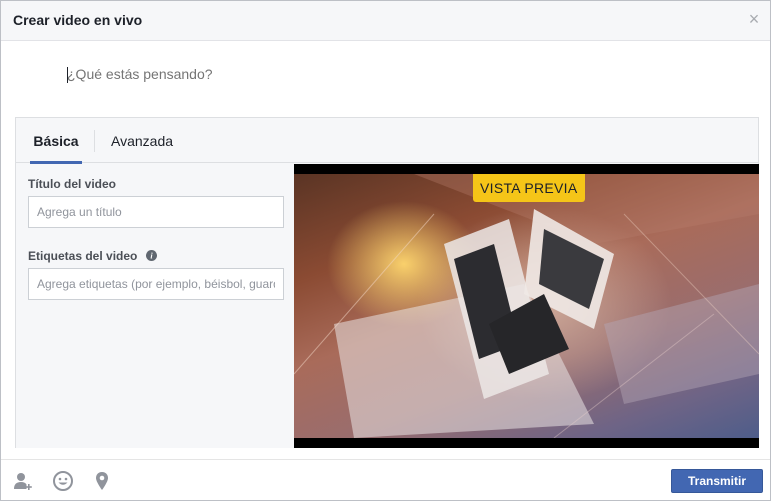 This screenshot has width=771, height=501. What do you see at coordinates (102, 481) in the screenshot?
I see `location-pin-icon` at bounding box center [102, 481].